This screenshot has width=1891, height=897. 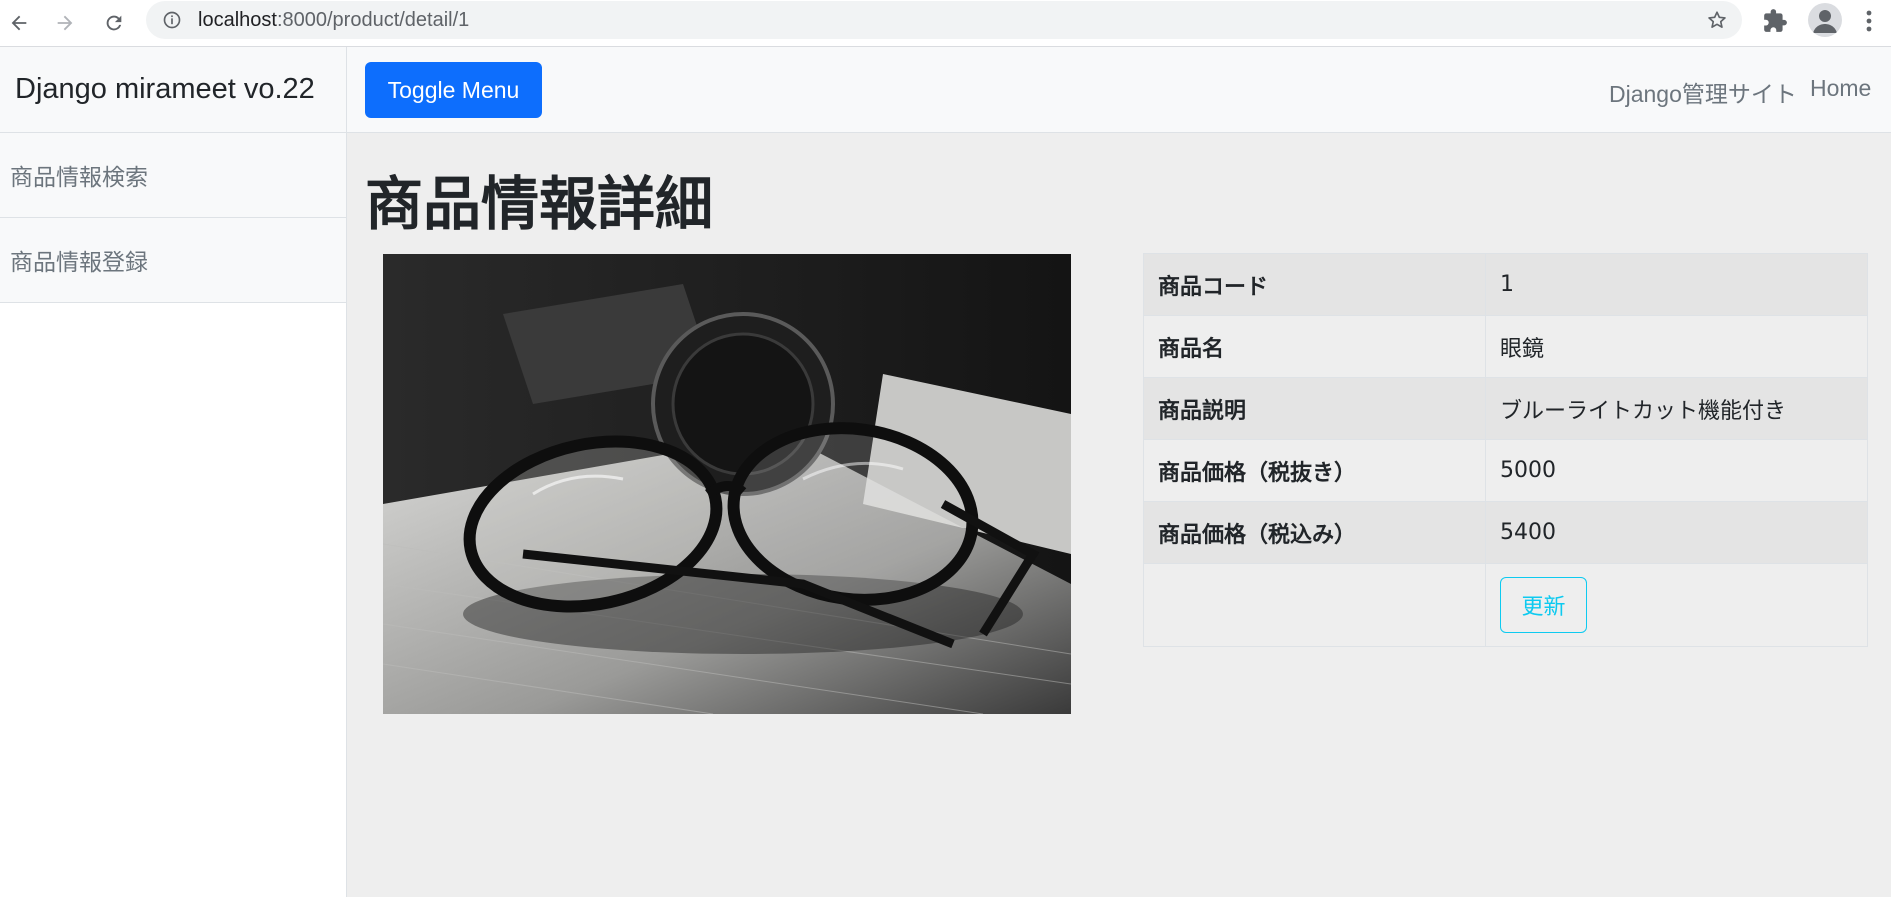 I want to click on profile-avatar-icon, so click(x=1825, y=20).